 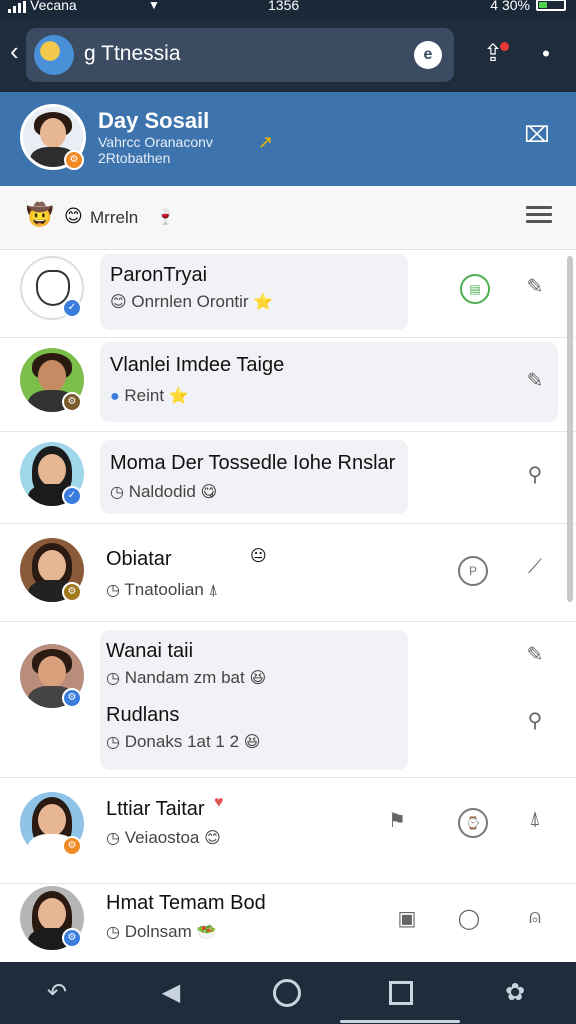 I want to click on chat-circle-icon: P, so click(x=473, y=571).